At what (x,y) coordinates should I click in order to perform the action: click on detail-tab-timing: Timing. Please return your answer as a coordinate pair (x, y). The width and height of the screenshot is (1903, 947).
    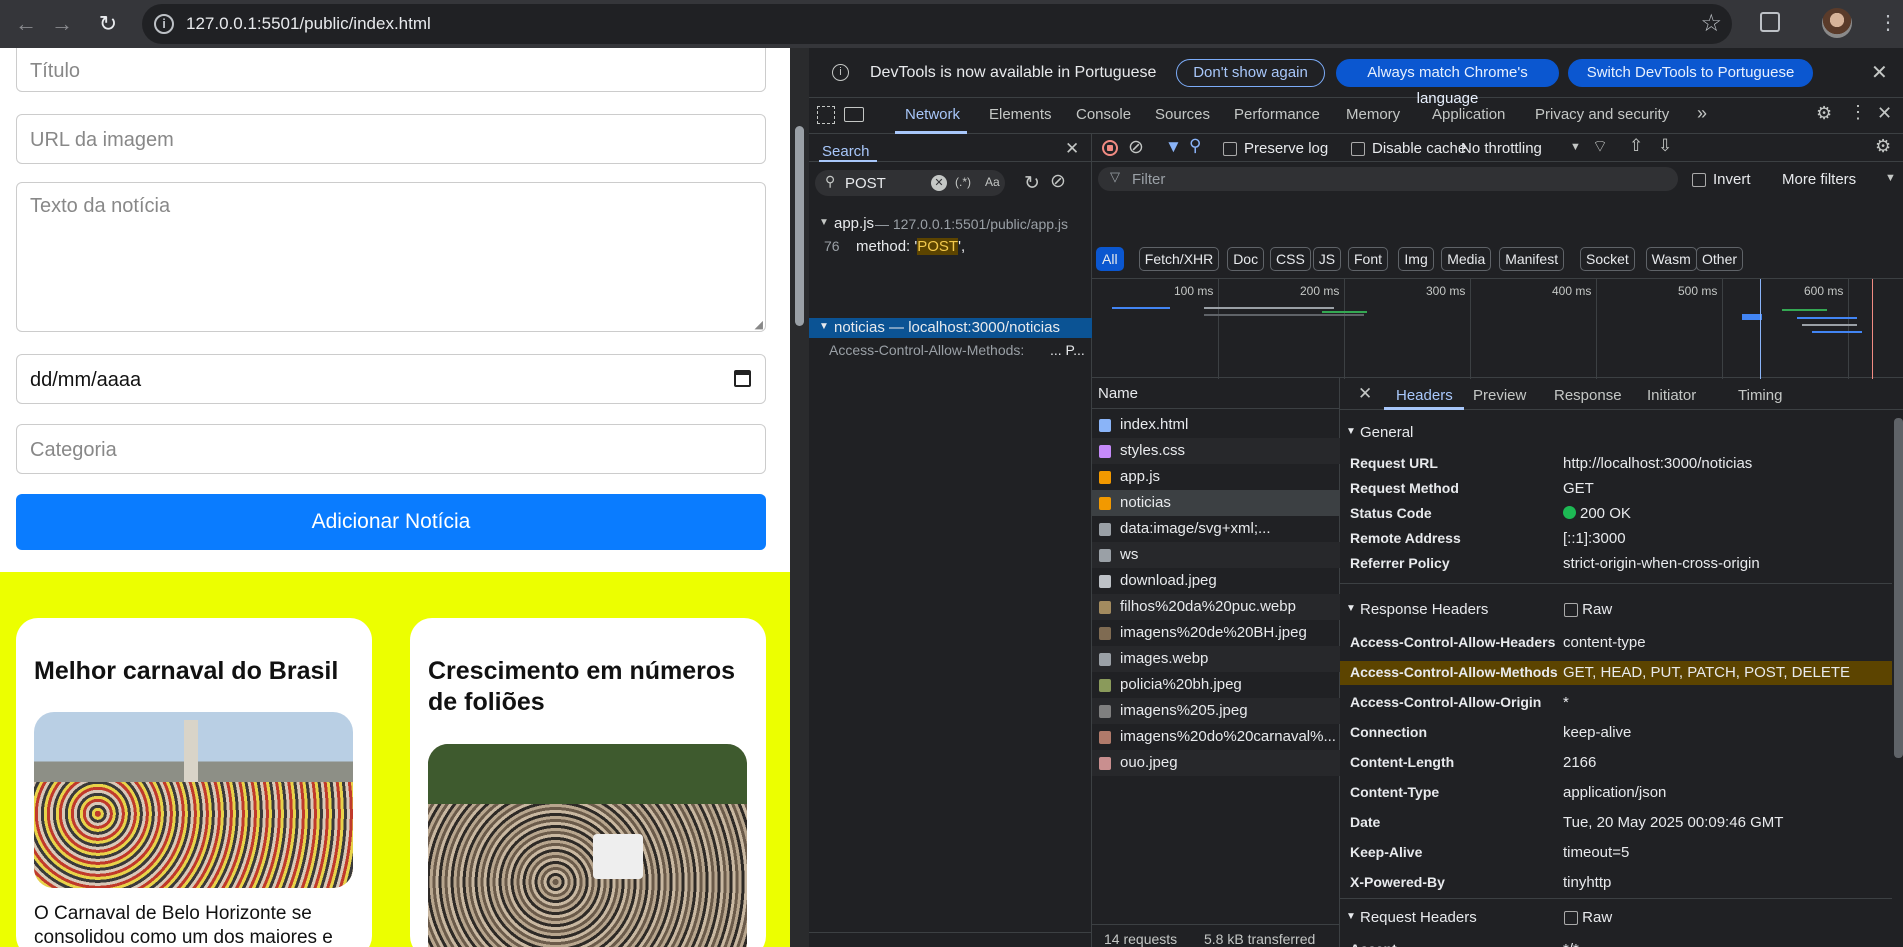
    Looking at the image, I should click on (1760, 395).